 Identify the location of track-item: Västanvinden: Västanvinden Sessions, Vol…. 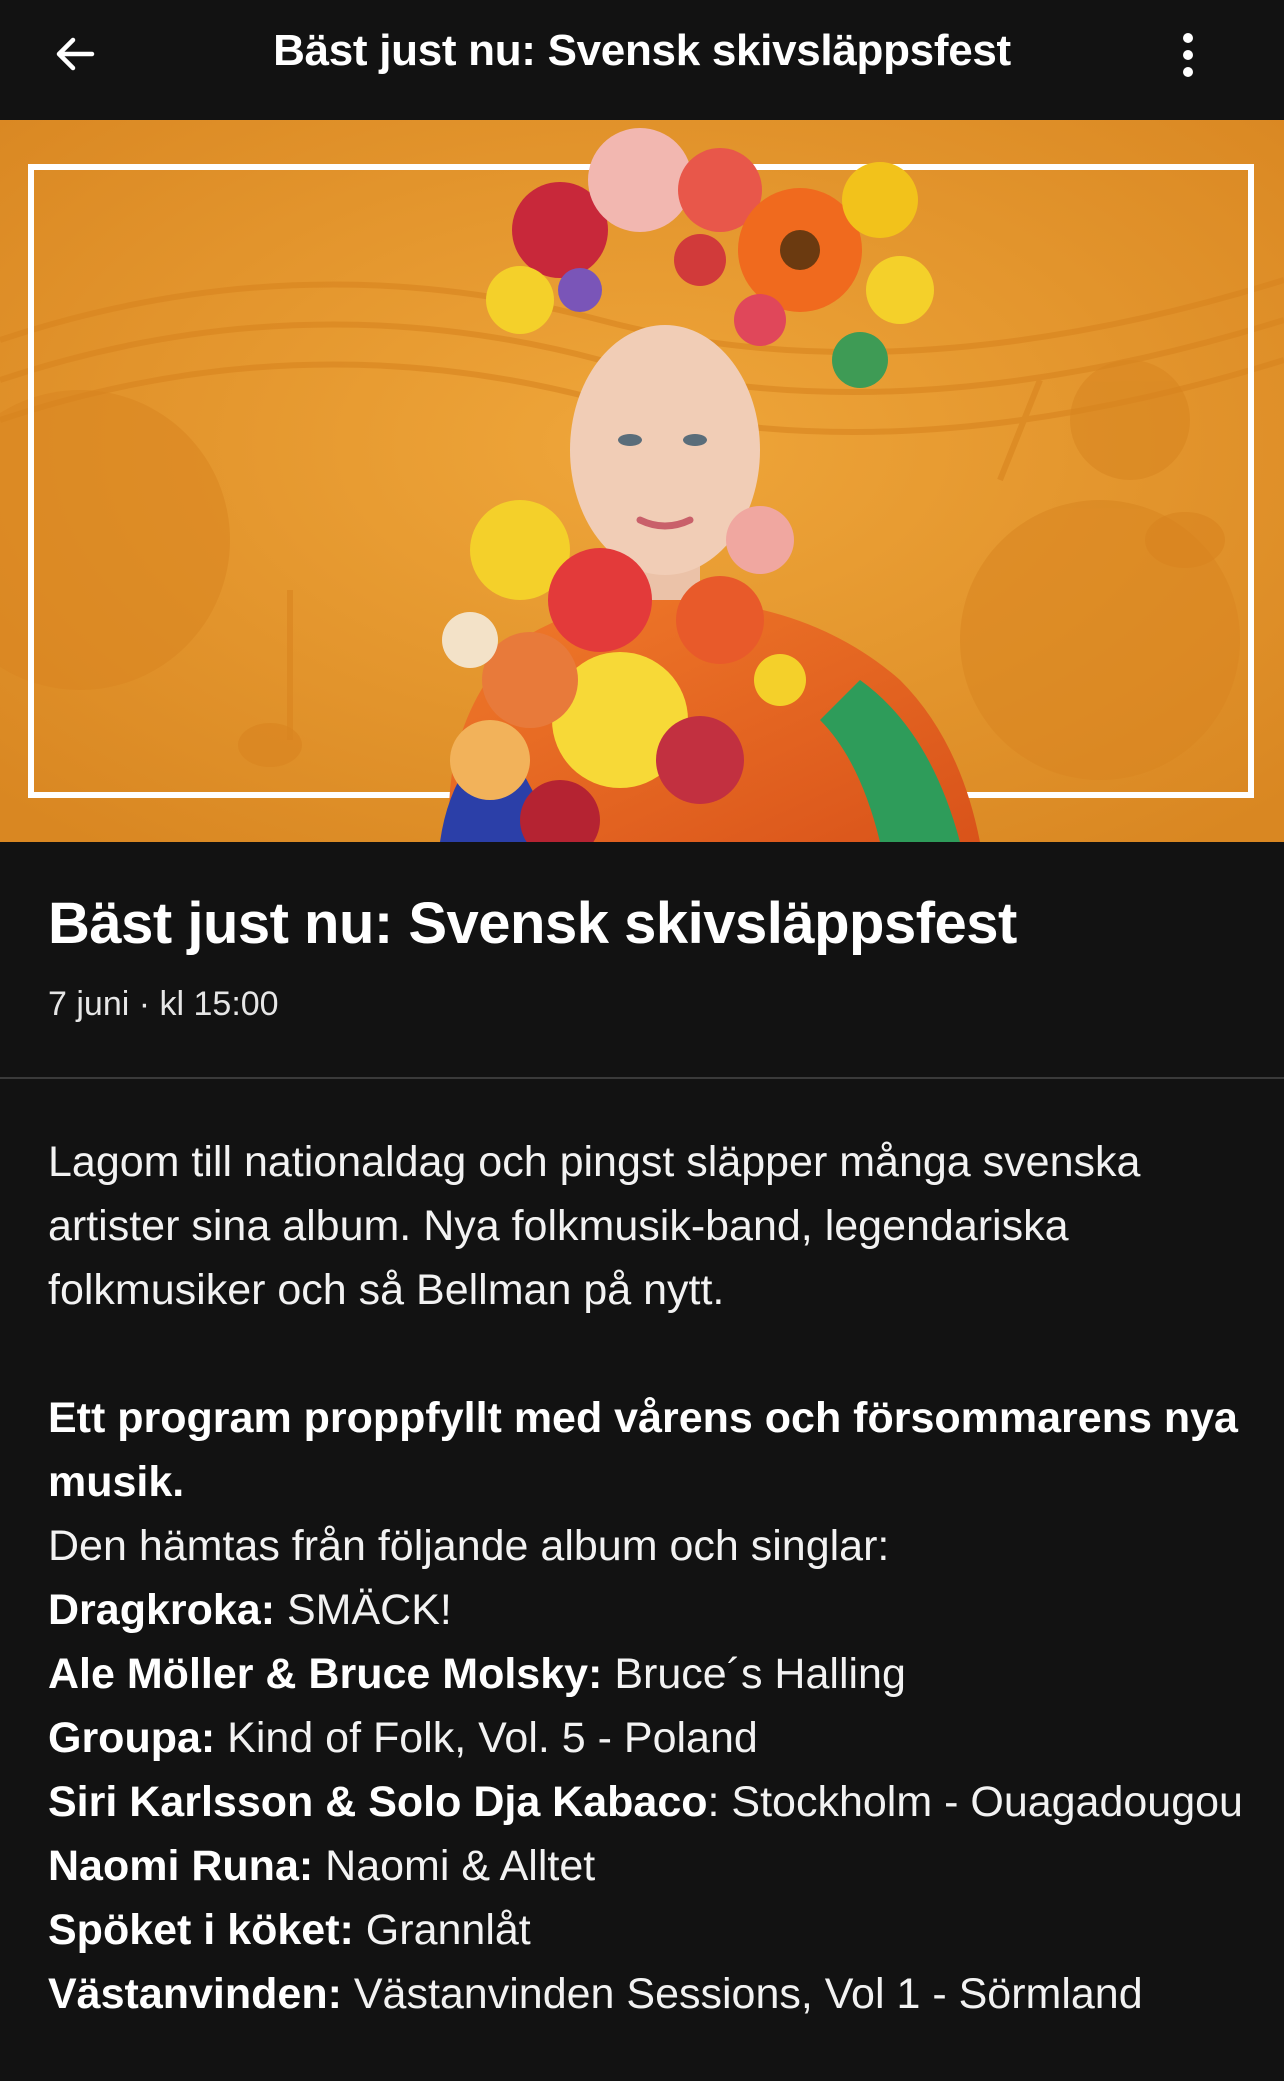
(648, 1994).